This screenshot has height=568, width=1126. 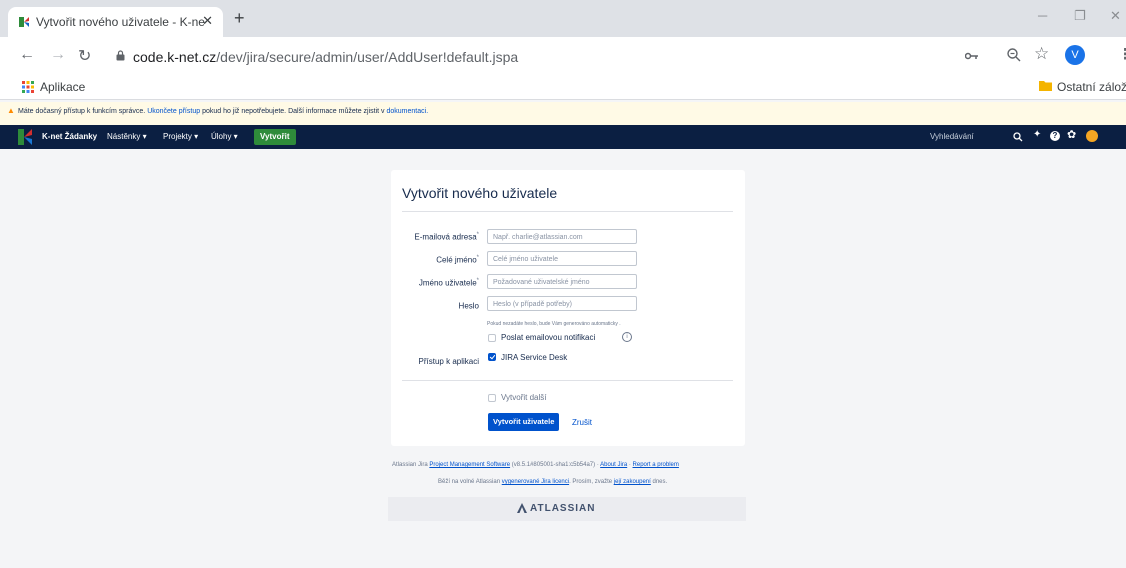 What do you see at coordinates (563, 87) in the screenshot?
I see `bookmarks-bar` at bounding box center [563, 87].